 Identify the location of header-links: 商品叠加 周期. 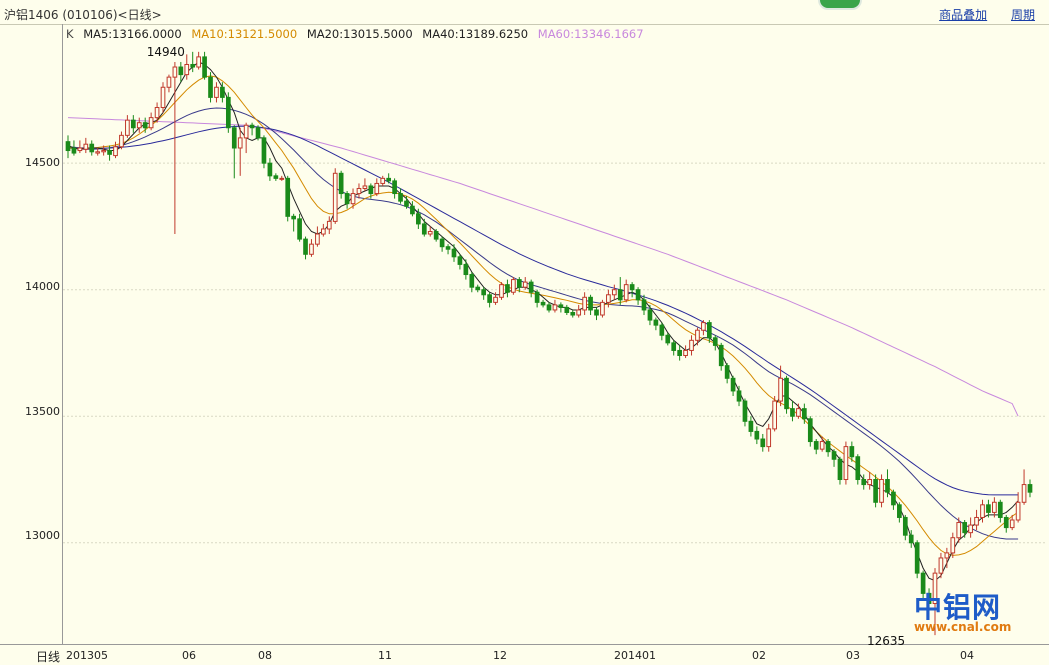
(977, 14).